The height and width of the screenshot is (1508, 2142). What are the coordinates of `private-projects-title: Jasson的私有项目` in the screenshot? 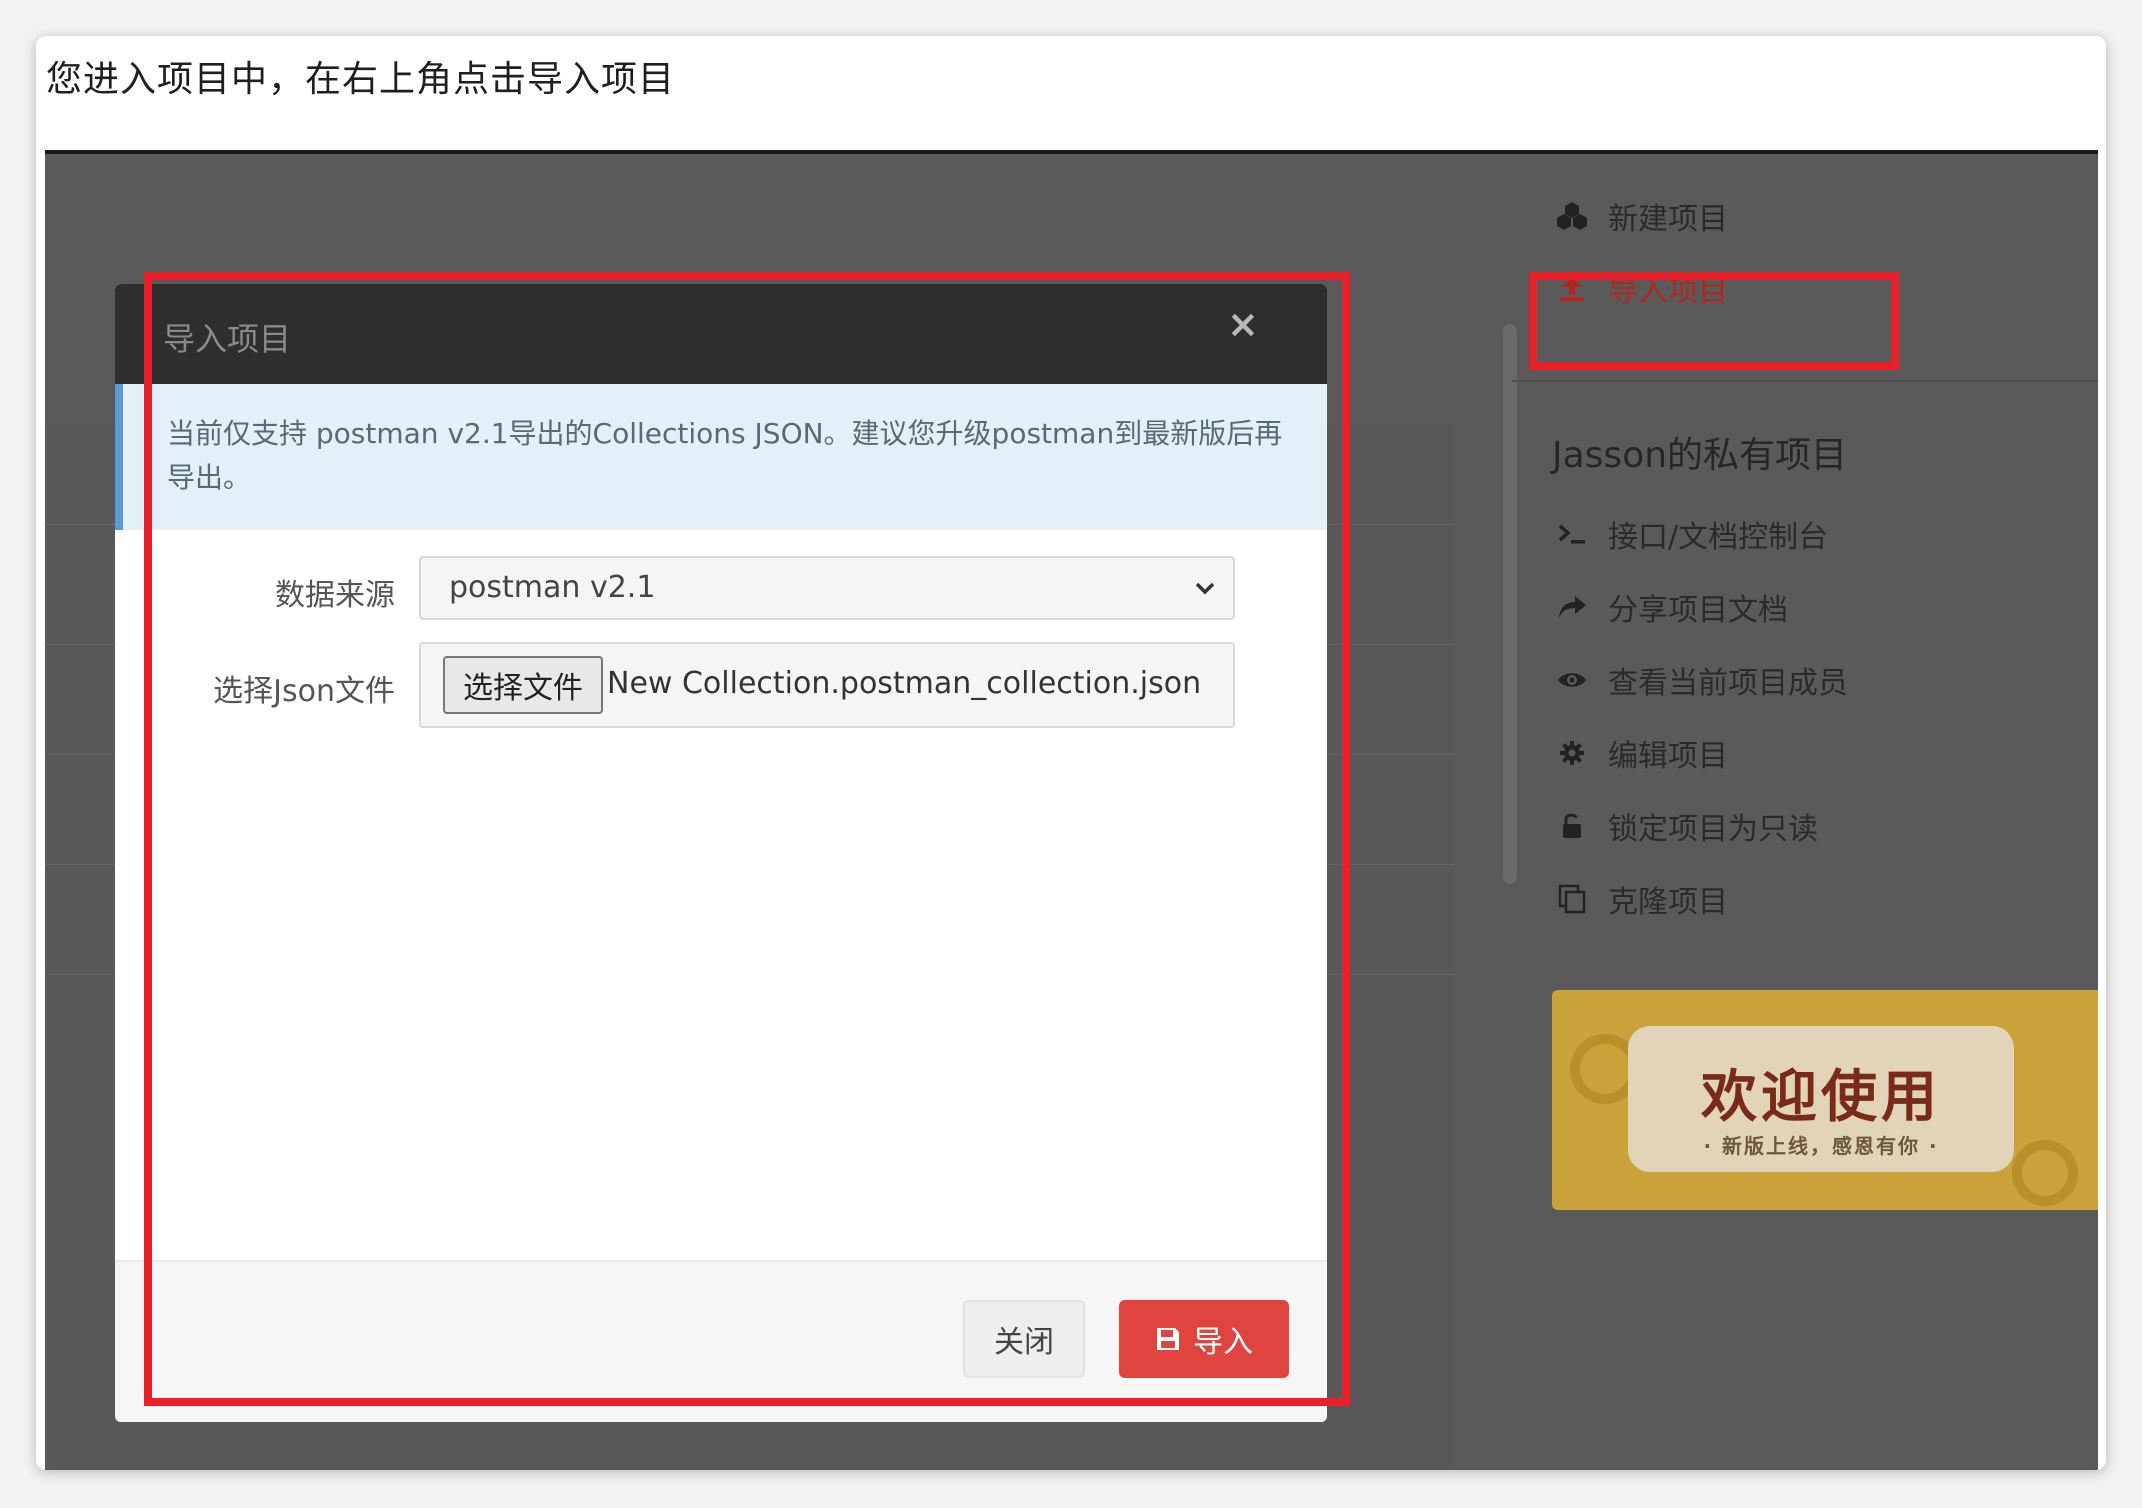 It's located at (1700, 455).